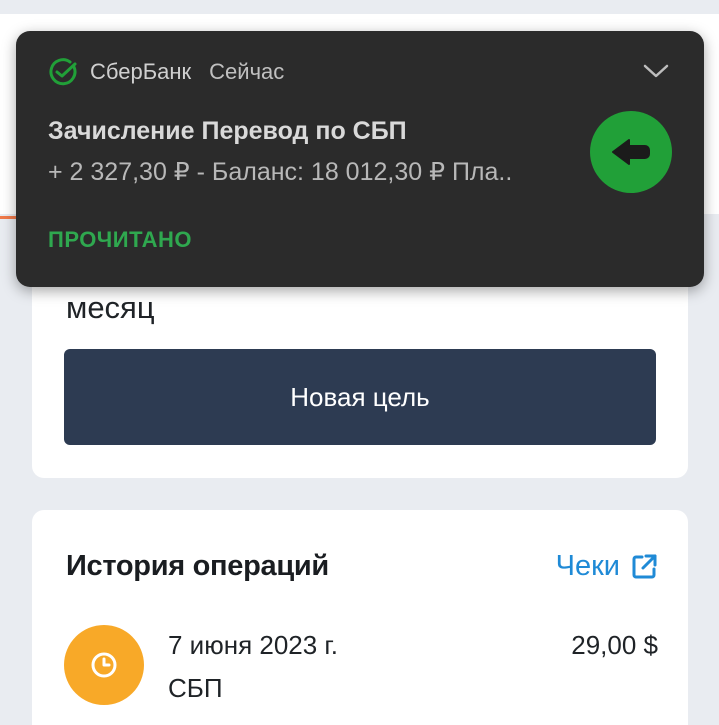  What do you see at coordinates (253, 645) in the screenshot?
I see `operation-date: 7 июня 2023 г.` at bounding box center [253, 645].